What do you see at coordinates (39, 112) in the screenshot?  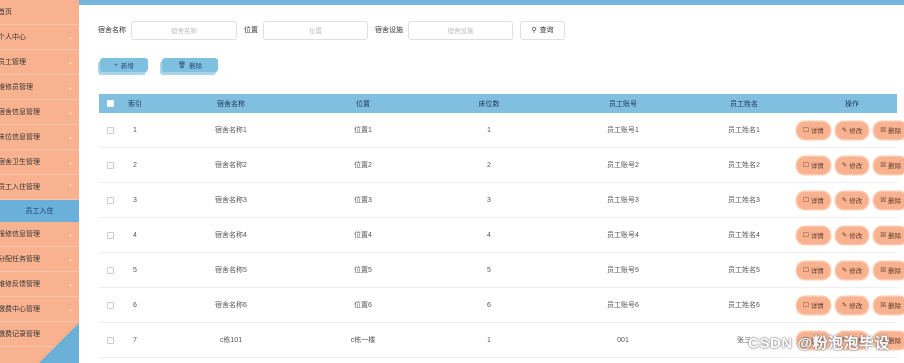 I see `sidebar-item: 宿舍信息管理 ⌄` at bounding box center [39, 112].